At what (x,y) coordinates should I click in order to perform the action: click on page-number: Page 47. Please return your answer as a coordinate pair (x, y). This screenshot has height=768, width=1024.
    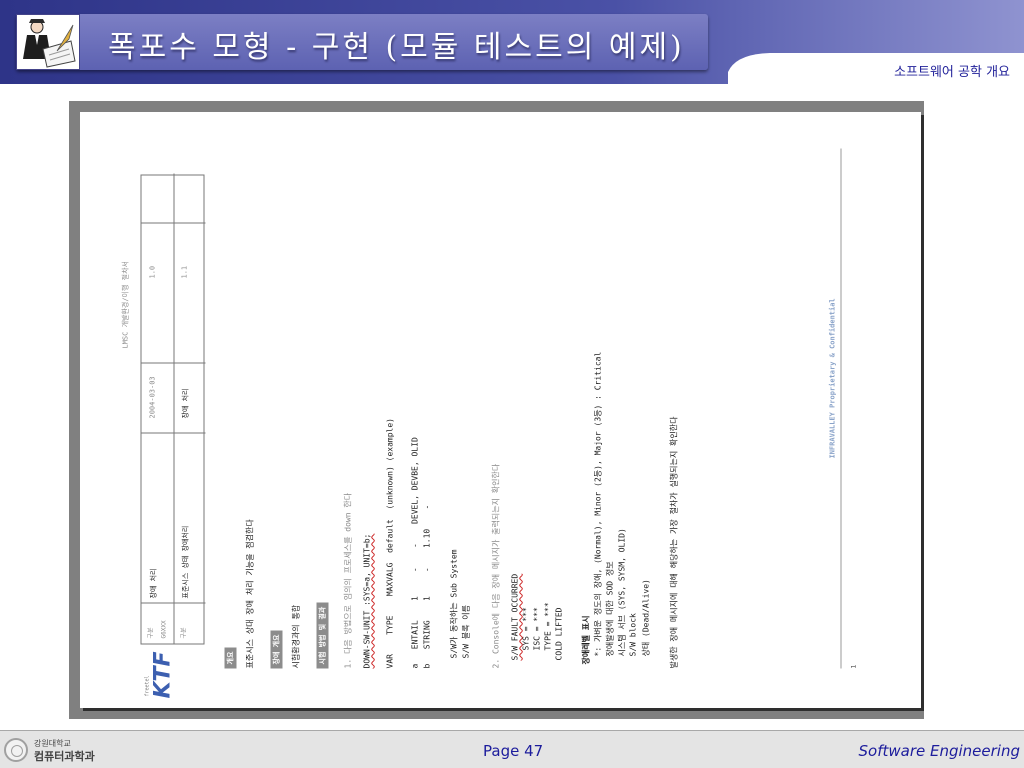
    Looking at the image, I should click on (513, 751).